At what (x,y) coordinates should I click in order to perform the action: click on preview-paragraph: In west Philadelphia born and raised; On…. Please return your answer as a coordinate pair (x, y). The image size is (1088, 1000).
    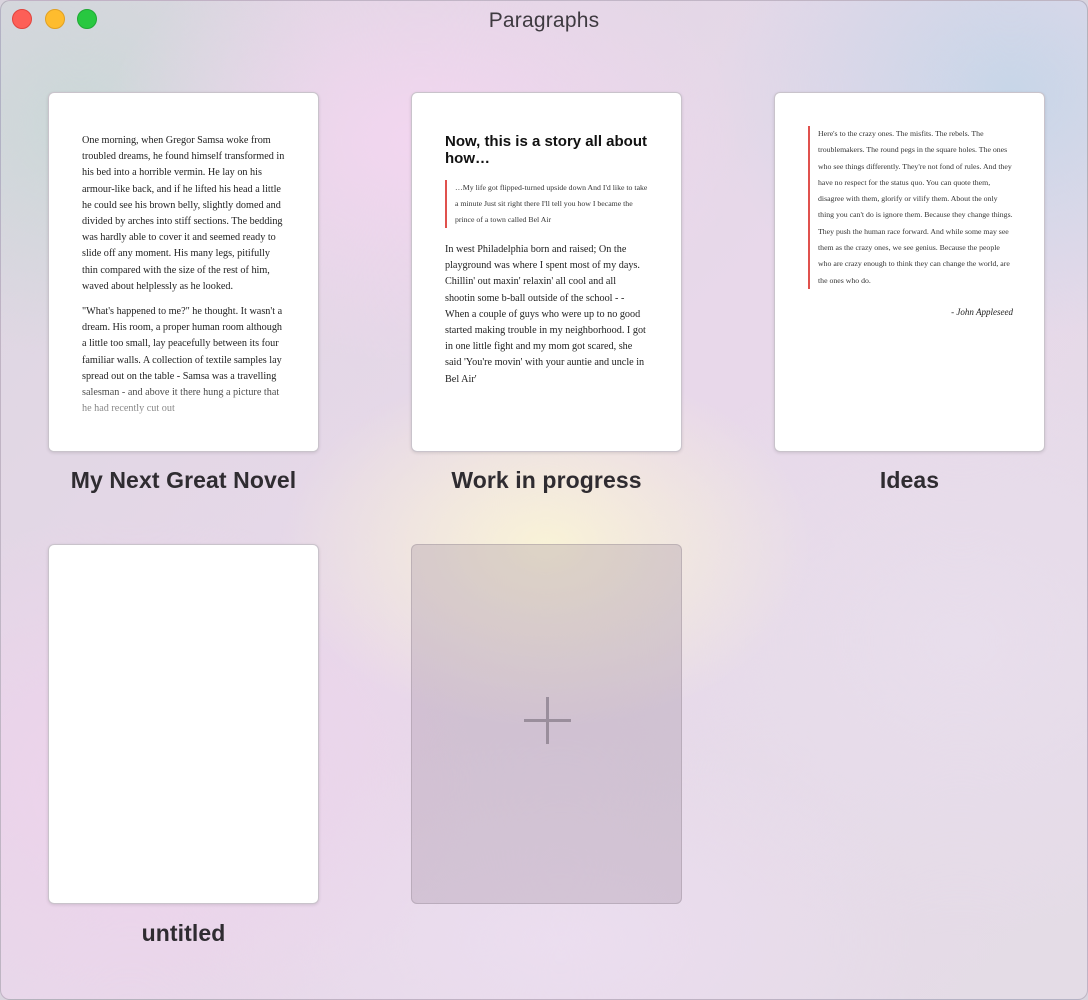
    Looking at the image, I should click on (545, 314).